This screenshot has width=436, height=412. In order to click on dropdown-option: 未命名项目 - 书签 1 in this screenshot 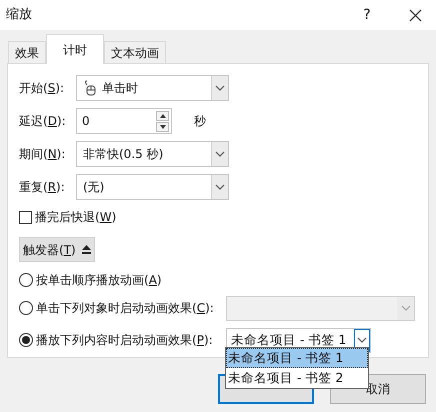, I will do `click(297, 358)`.